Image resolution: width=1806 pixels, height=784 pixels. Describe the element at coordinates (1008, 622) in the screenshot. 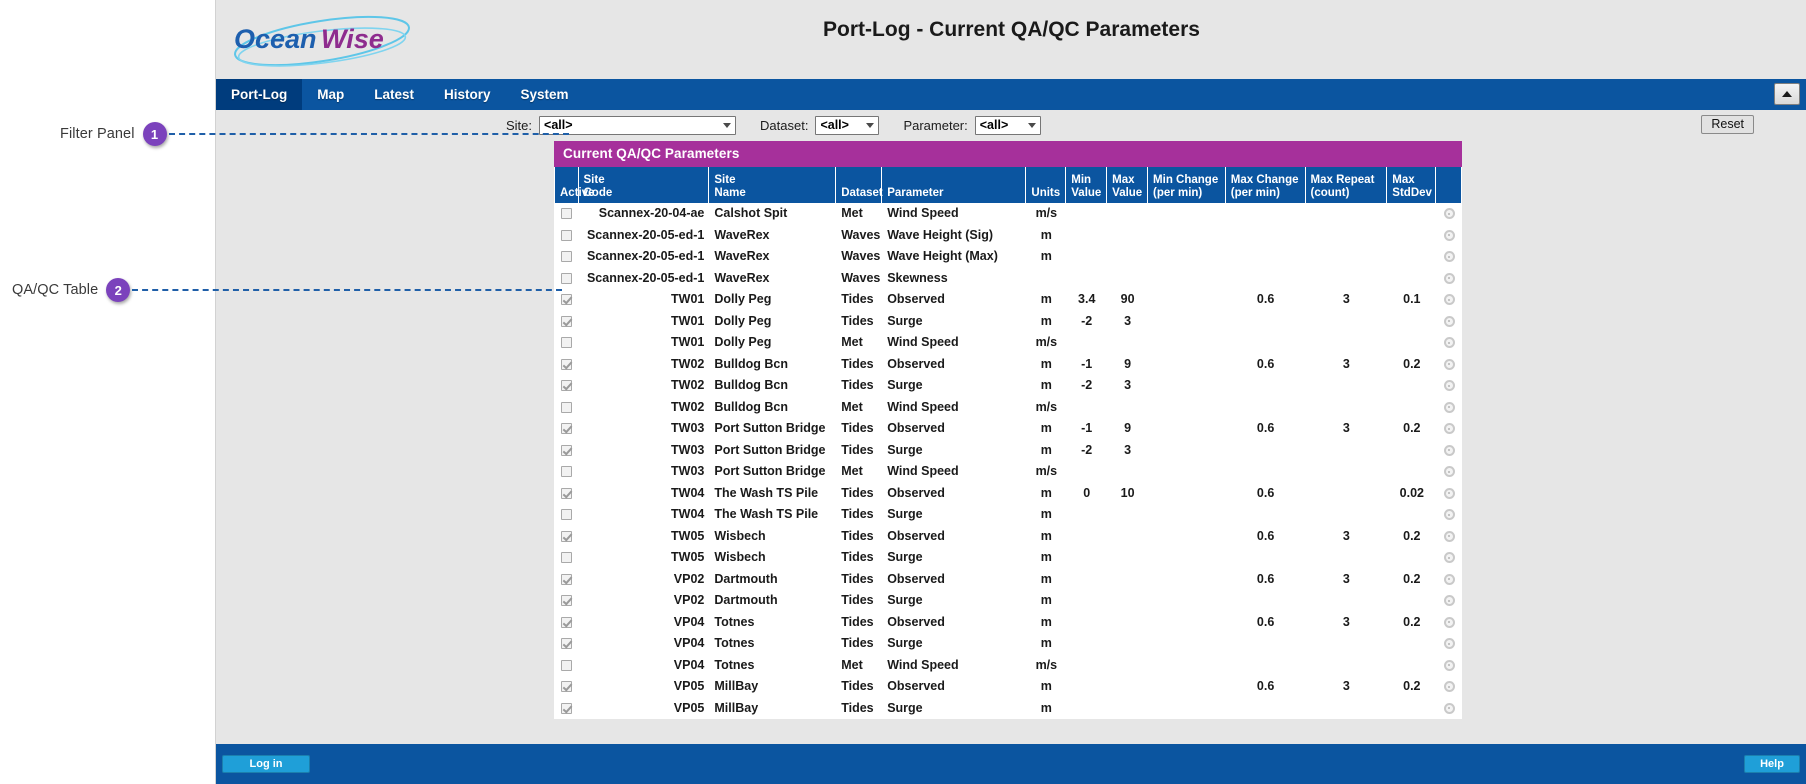

I see `table-row: VP04 Totnes Tides Observed m 0.6 3 0.2` at that location.